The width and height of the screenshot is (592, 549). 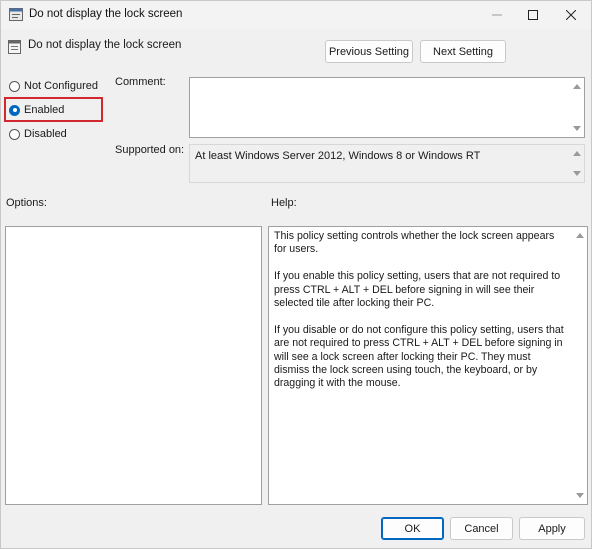 I want to click on ok-button: OK, so click(x=412, y=528).